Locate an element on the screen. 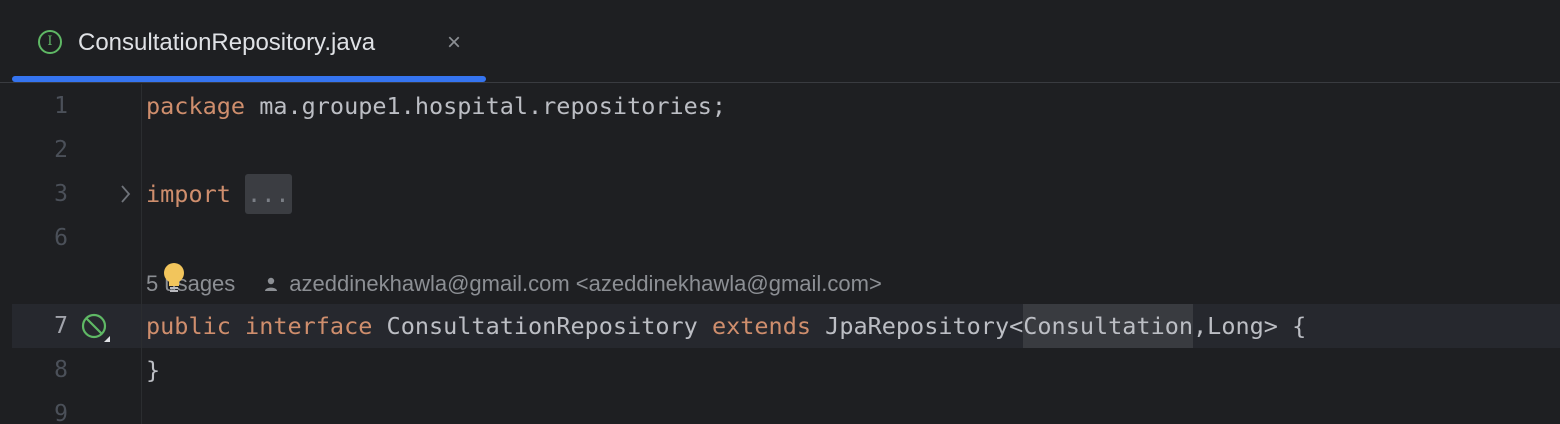 The image size is (1560, 424). gutter-divider is located at coordinates (141, 254).